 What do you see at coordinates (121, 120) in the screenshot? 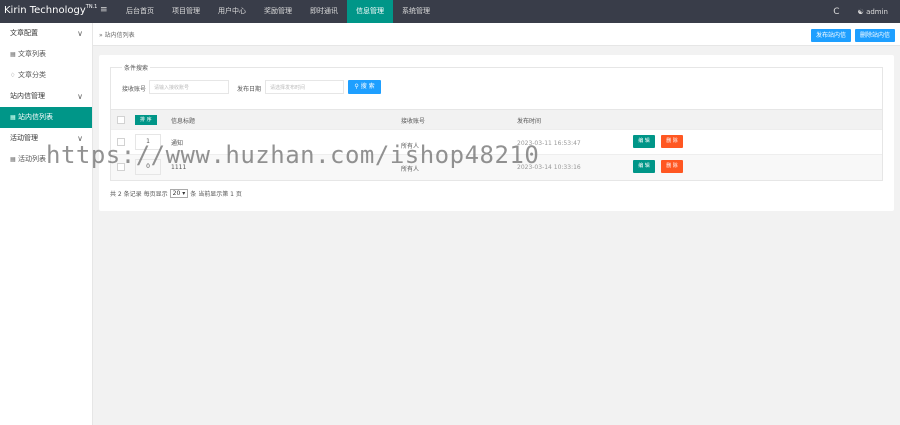
I see `select-all-checkbox` at bounding box center [121, 120].